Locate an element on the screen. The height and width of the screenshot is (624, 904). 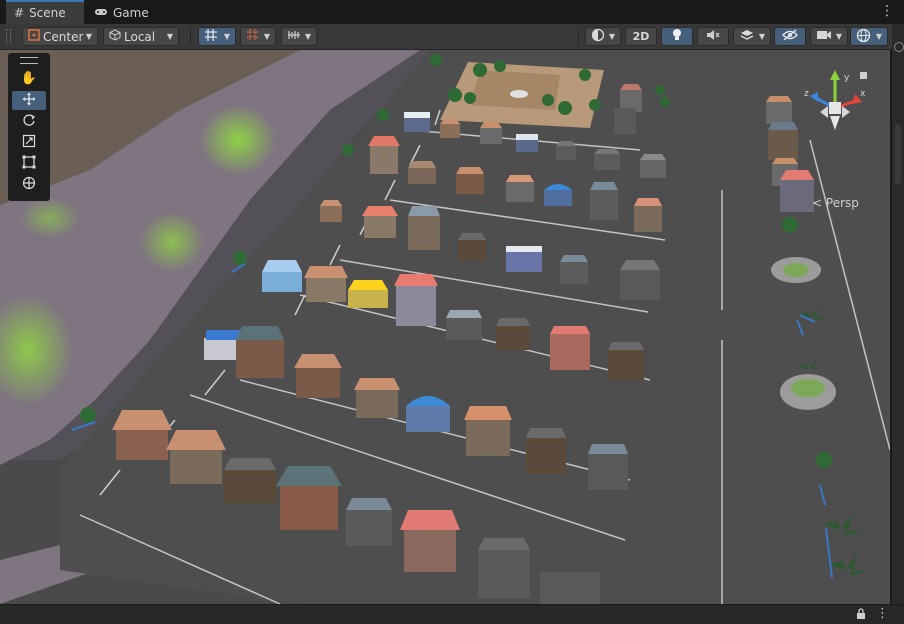
transform-tool-button is located at coordinates (29, 184).